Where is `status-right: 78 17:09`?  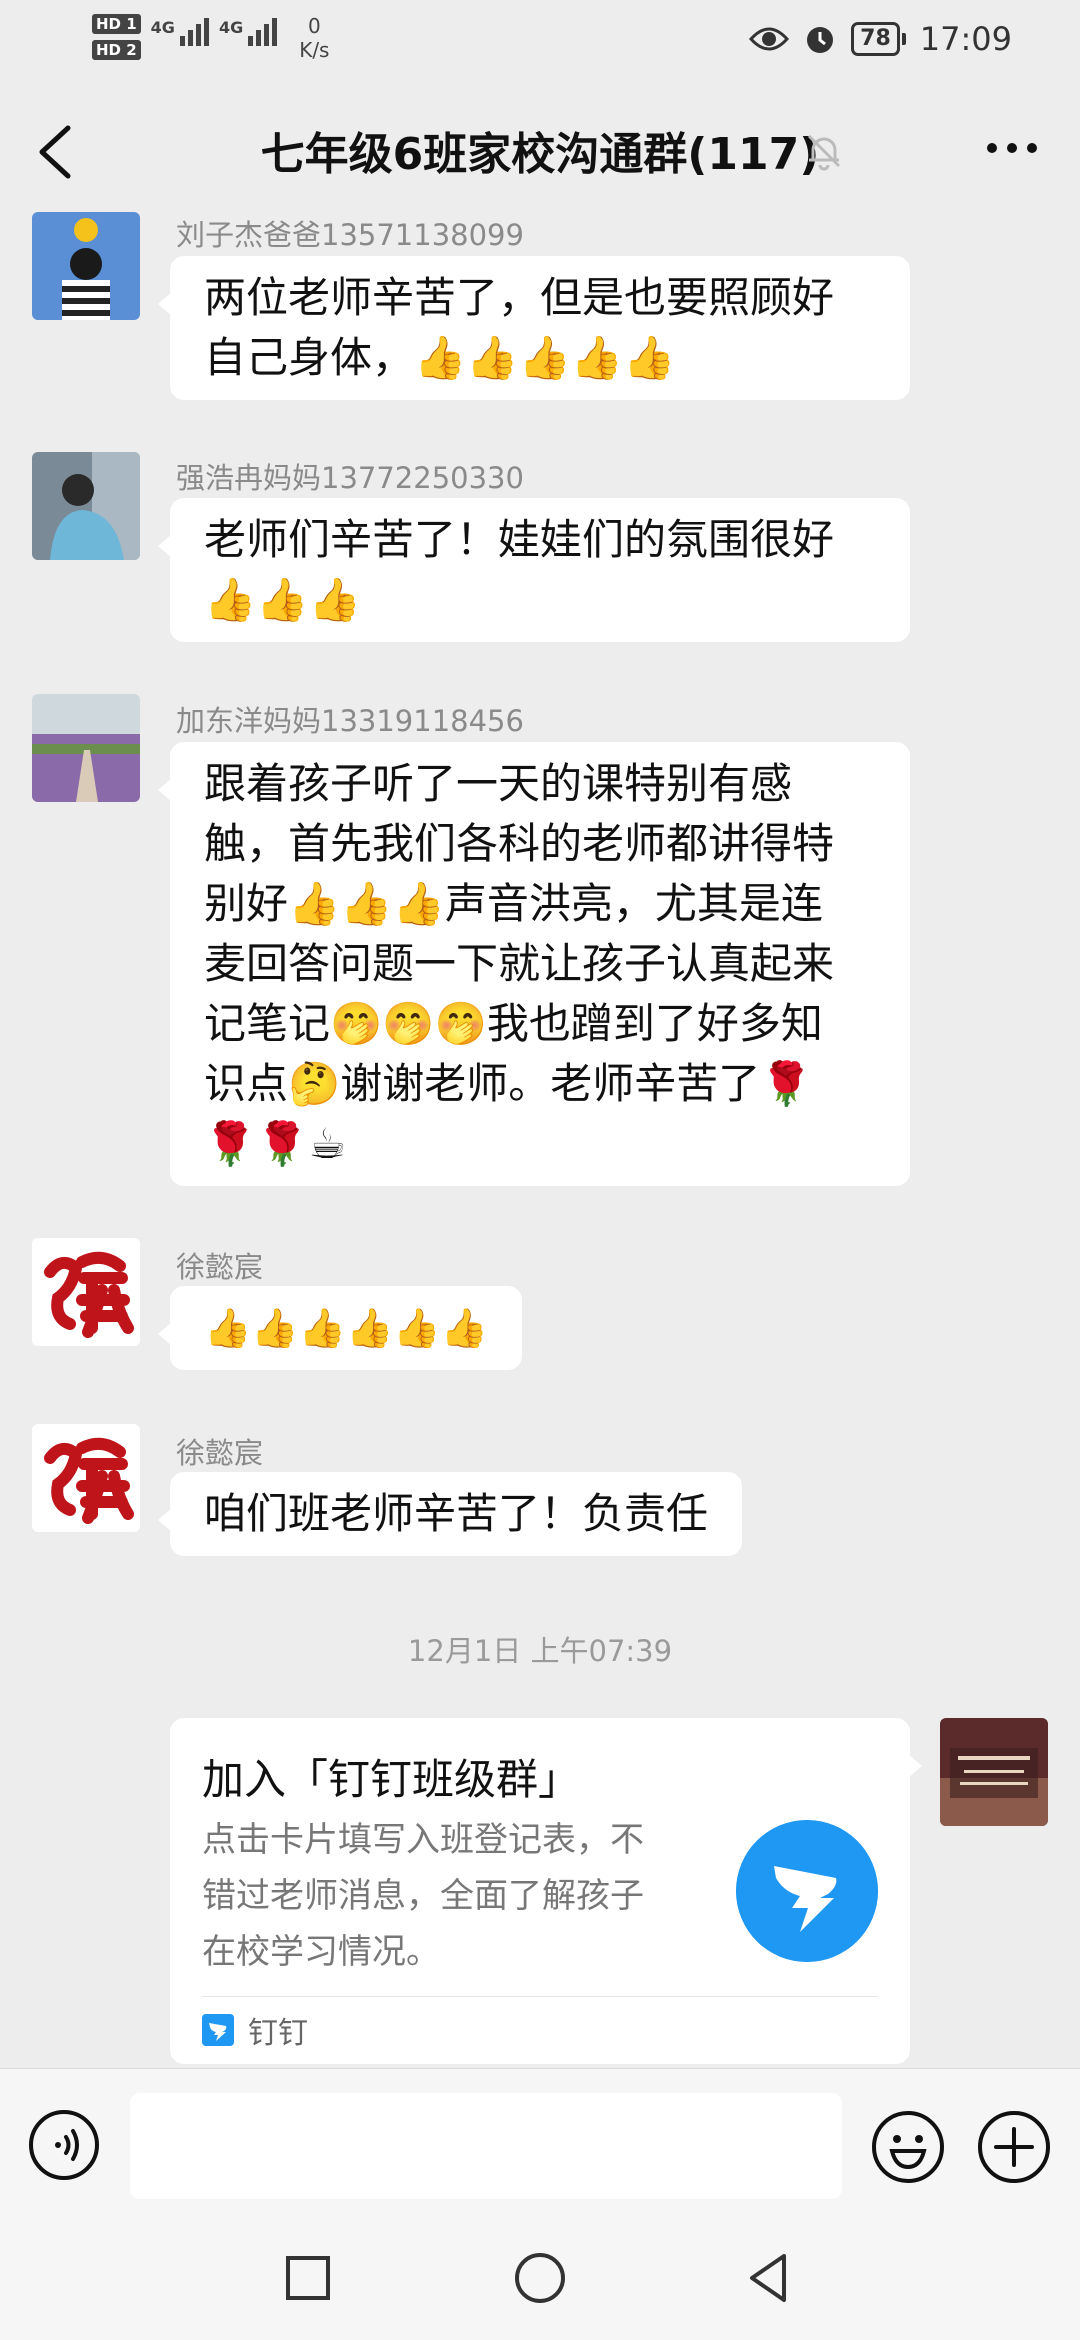 status-right: 78 17:09 is located at coordinates (880, 39).